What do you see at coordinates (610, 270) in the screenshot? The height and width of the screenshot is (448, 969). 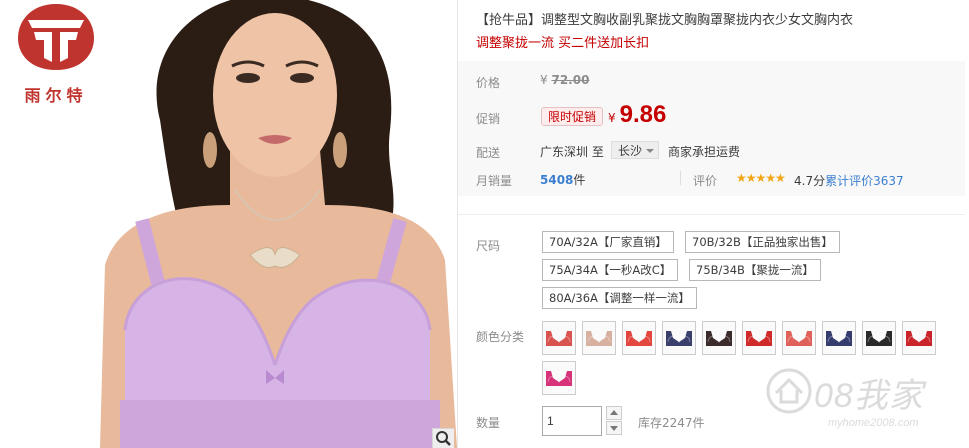 I see `size-option: 75A/34A【一秒A改C】` at bounding box center [610, 270].